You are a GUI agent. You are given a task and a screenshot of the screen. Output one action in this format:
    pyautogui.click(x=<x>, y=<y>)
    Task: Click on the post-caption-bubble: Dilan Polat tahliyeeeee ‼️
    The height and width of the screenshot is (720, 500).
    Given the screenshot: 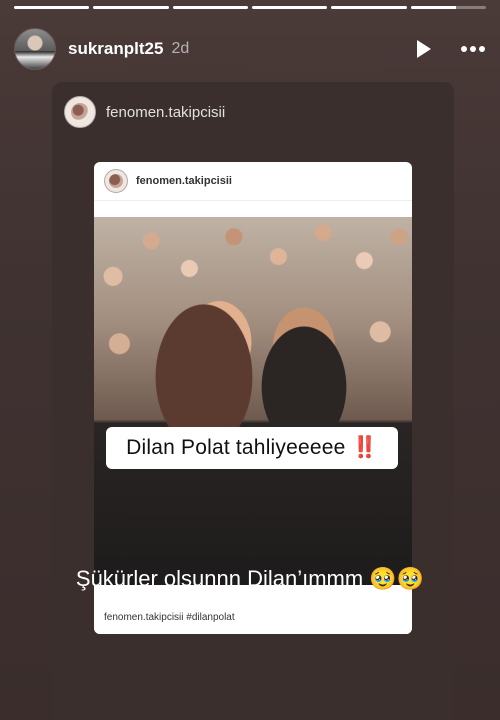 What is the action you would take?
    pyautogui.click(x=252, y=448)
    